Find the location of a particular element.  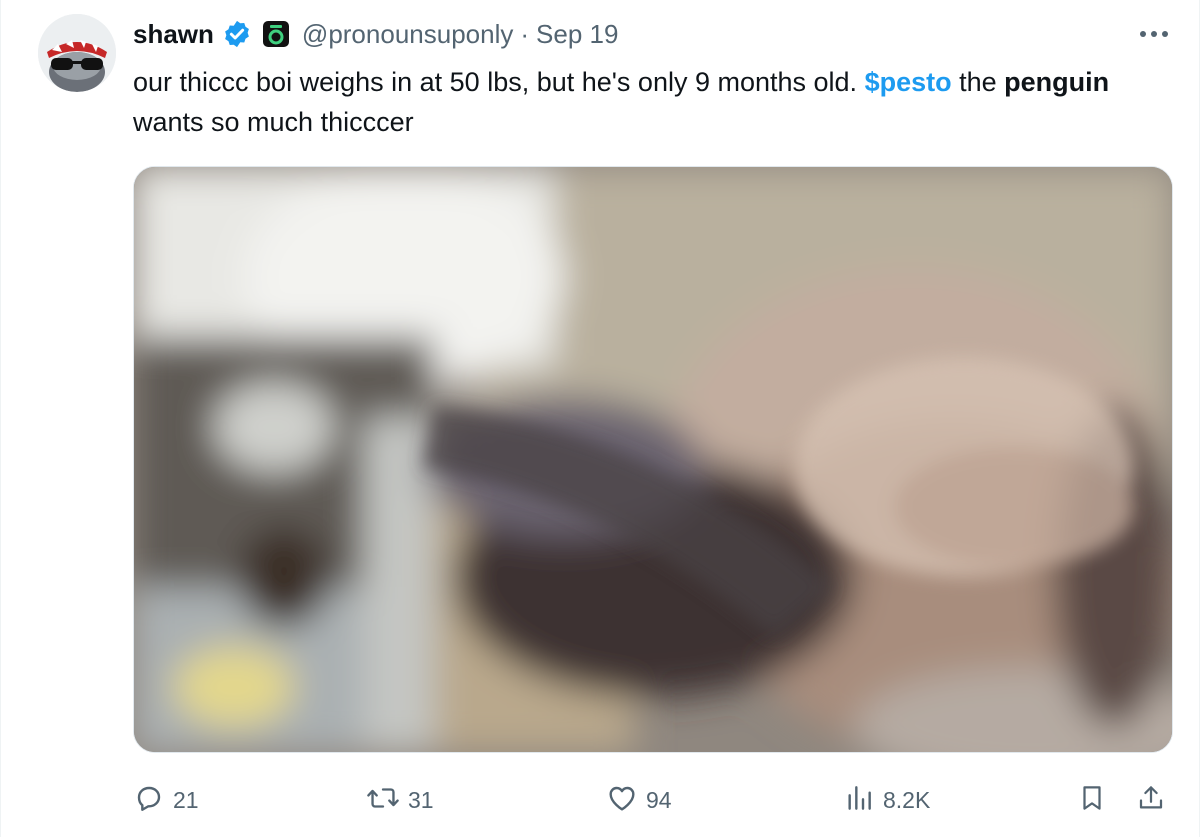

reply-button: 21 is located at coordinates (166, 800).